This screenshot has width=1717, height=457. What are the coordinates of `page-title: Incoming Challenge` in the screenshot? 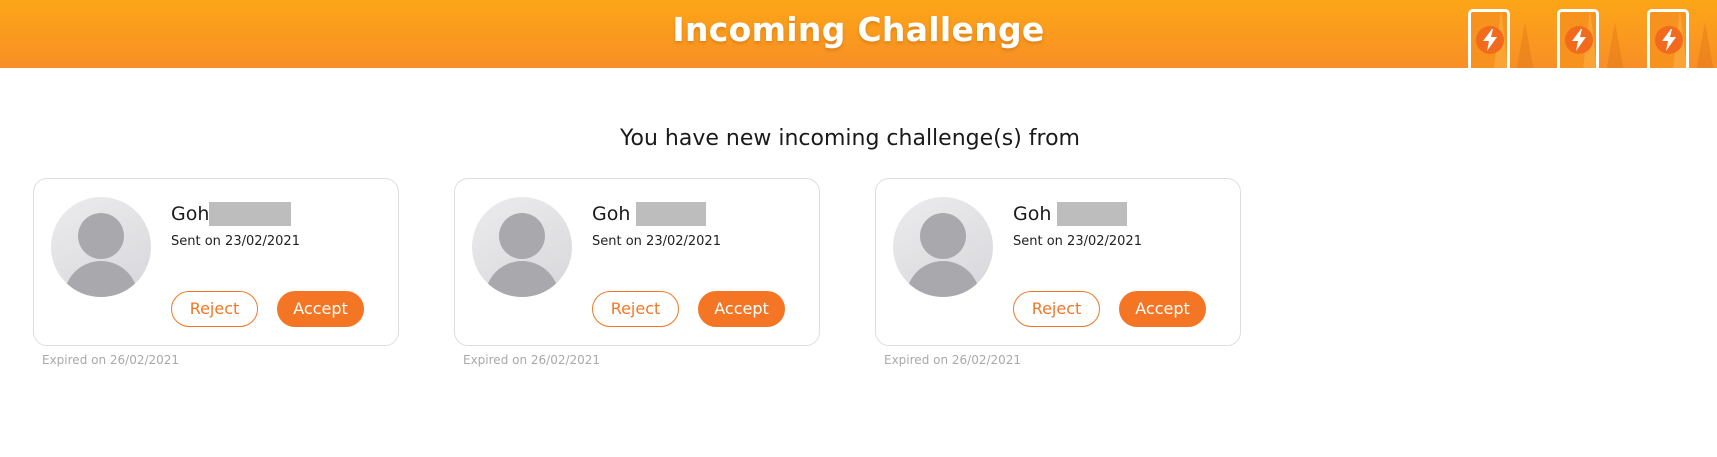 It's located at (858, 29).